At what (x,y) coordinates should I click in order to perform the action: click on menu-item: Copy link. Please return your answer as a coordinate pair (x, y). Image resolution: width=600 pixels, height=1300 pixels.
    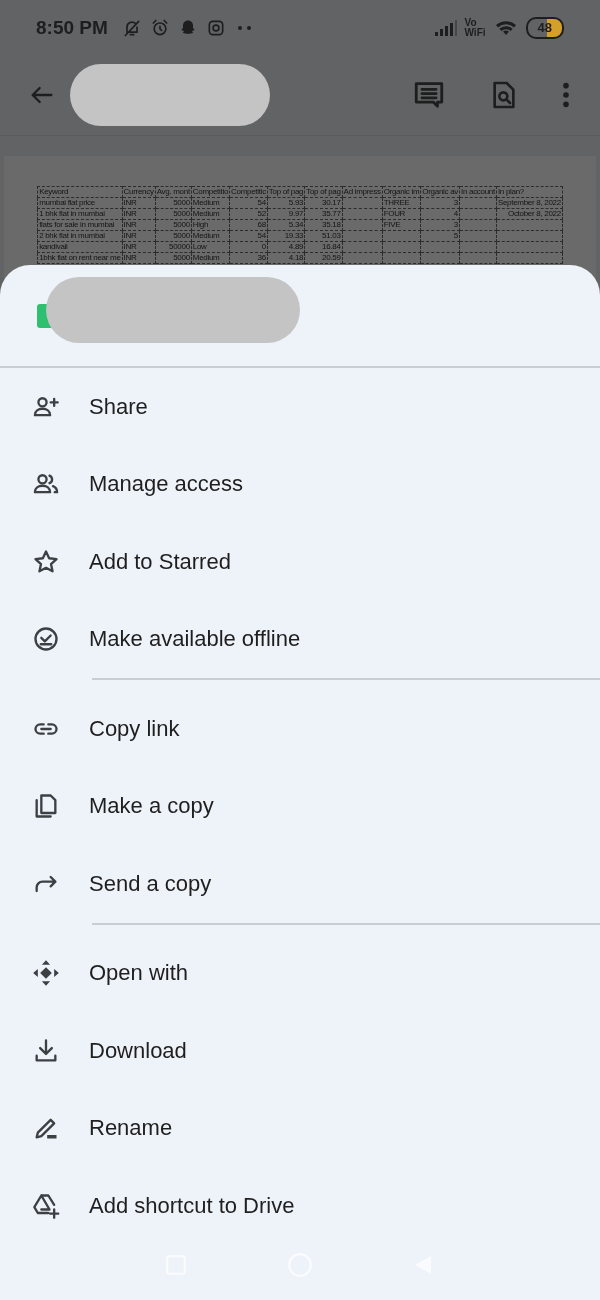
    Looking at the image, I should click on (300, 729).